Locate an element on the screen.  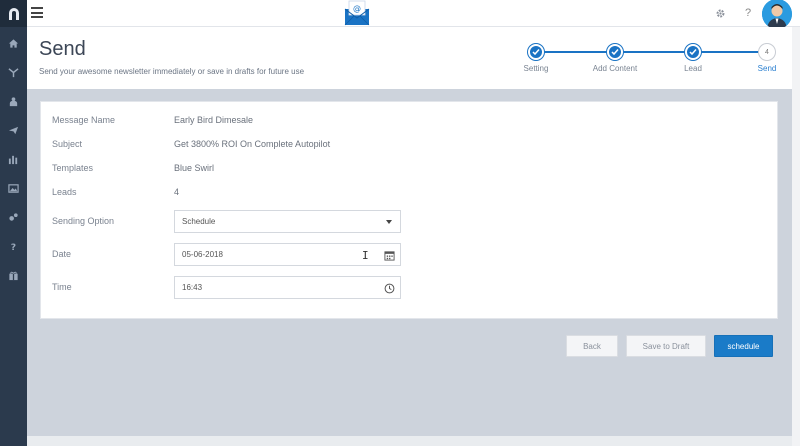
back-button: Back is located at coordinates (592, 346).